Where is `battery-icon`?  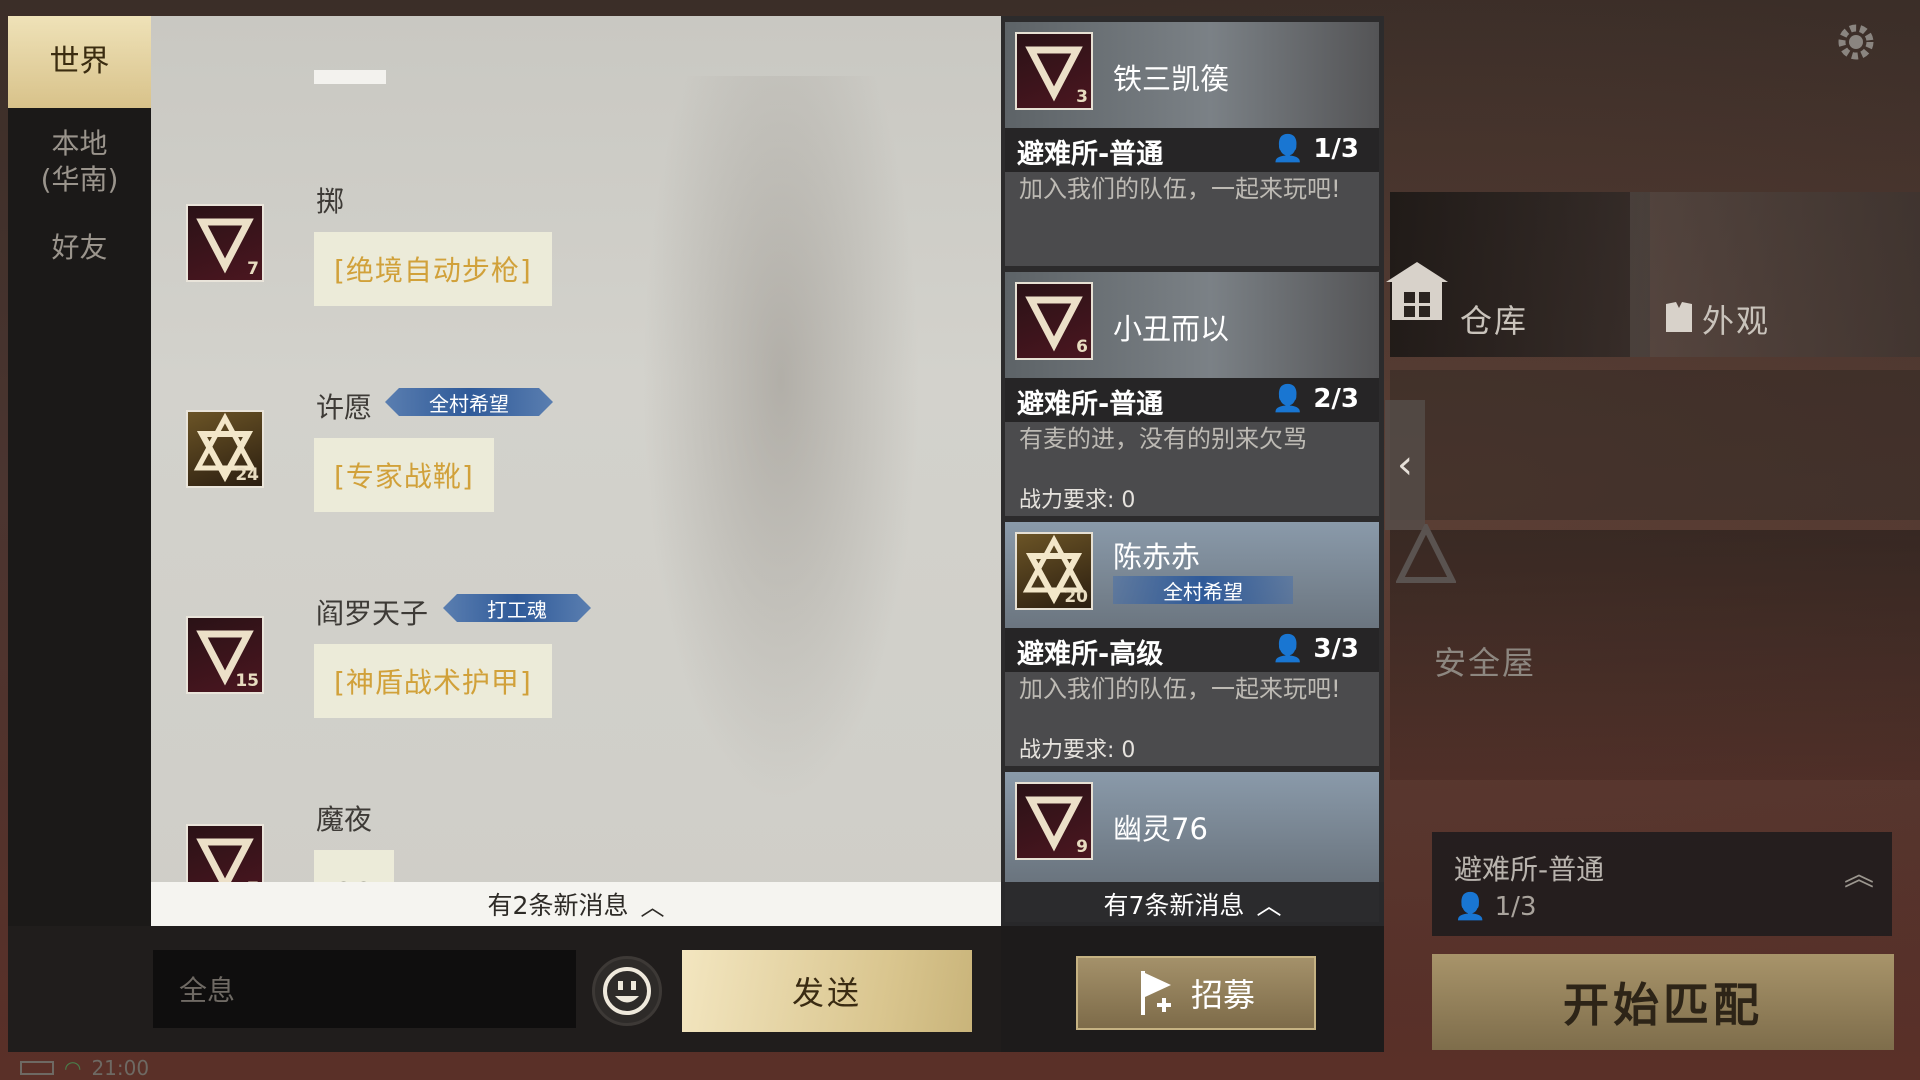 battery-icon is located at coordinates (37, 1068).